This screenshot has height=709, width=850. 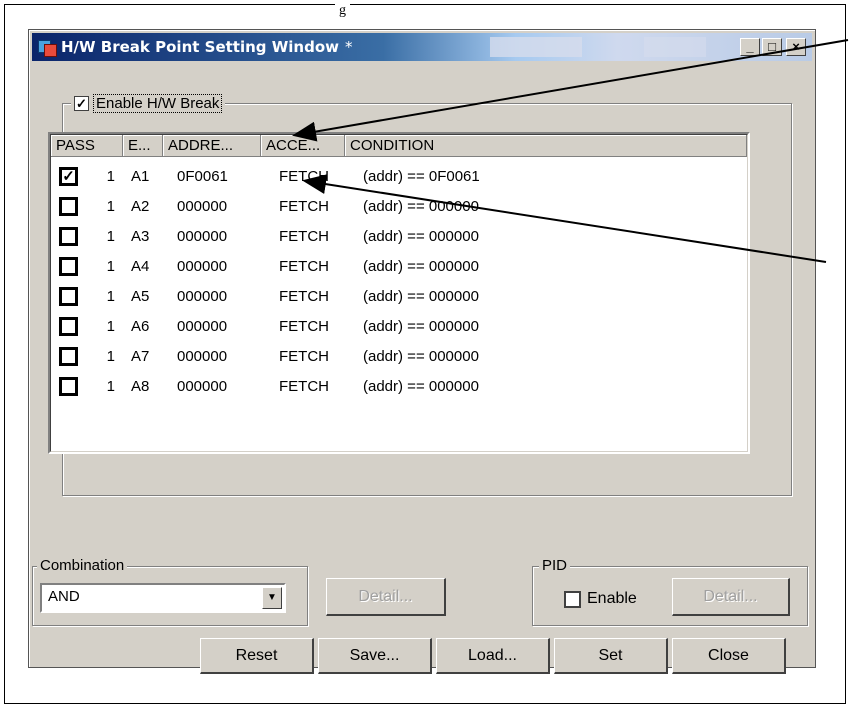 What do you see at coordinates (796, 47) in the screenshot?
I see `close-window-button: ×` at bounding box center [796, 47].